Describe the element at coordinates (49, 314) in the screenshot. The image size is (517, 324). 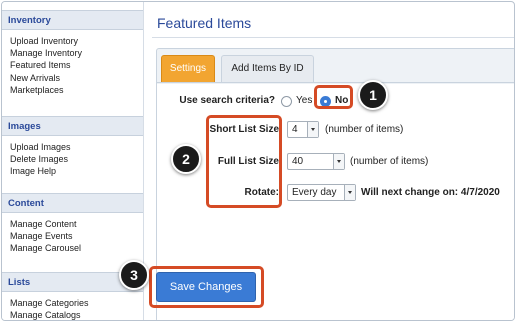
I see `sidebar-item-manage-catalogs: Manage Catalogs` at that location.